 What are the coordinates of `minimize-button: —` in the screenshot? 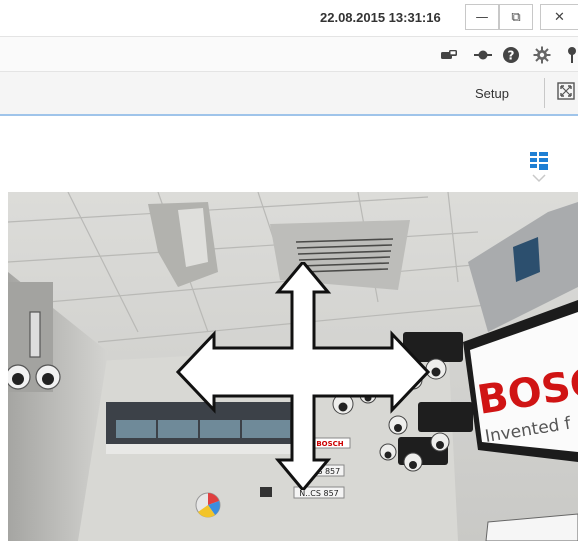 It's located at (482, 17).